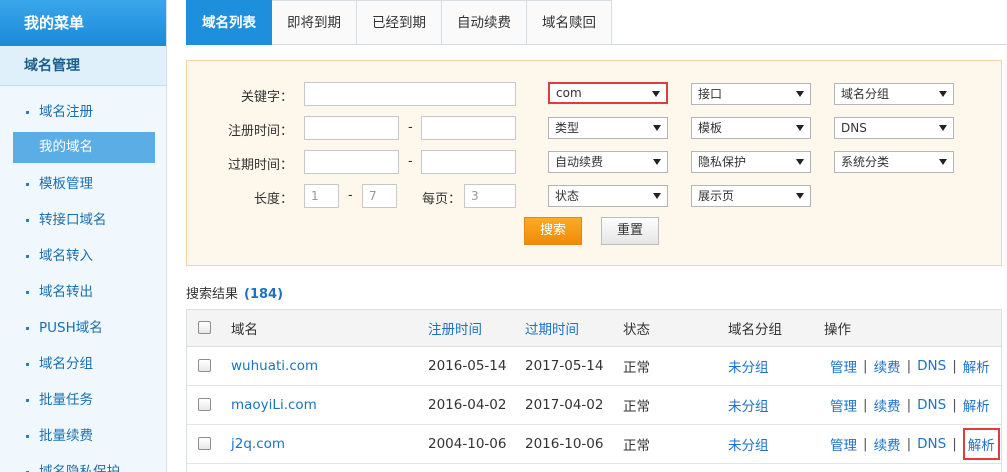  I want to click on page-size-input: 3, so click(490, 196).